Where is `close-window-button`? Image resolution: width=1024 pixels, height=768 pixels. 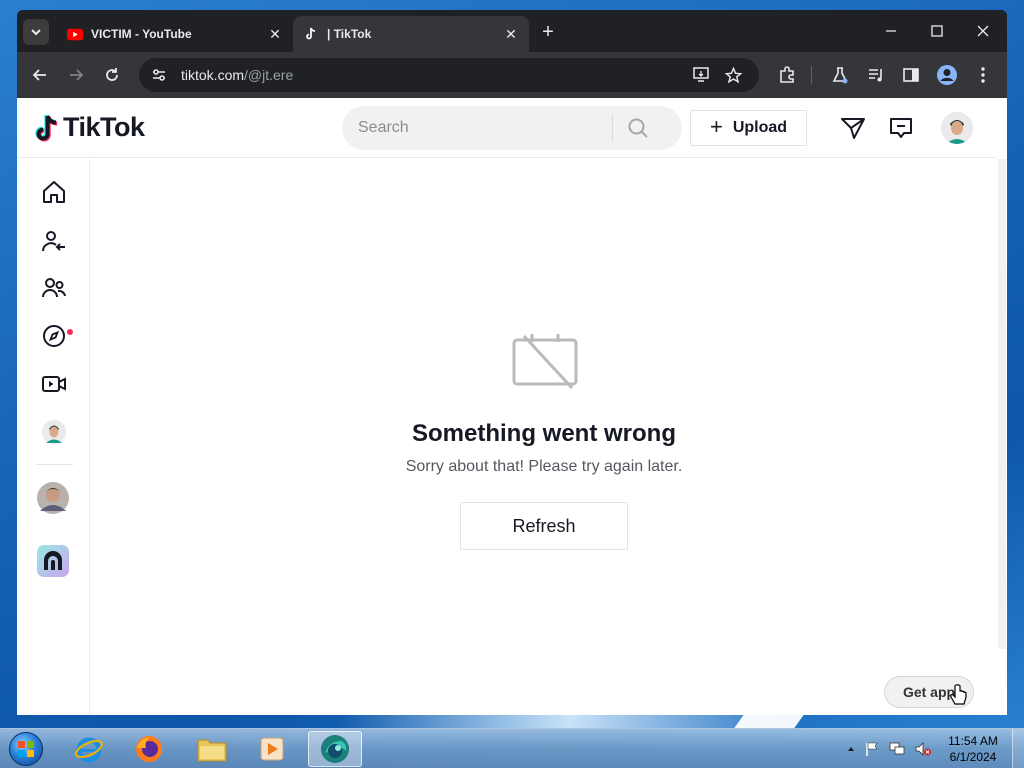
close-window-button is located at coordinates (983, 31).